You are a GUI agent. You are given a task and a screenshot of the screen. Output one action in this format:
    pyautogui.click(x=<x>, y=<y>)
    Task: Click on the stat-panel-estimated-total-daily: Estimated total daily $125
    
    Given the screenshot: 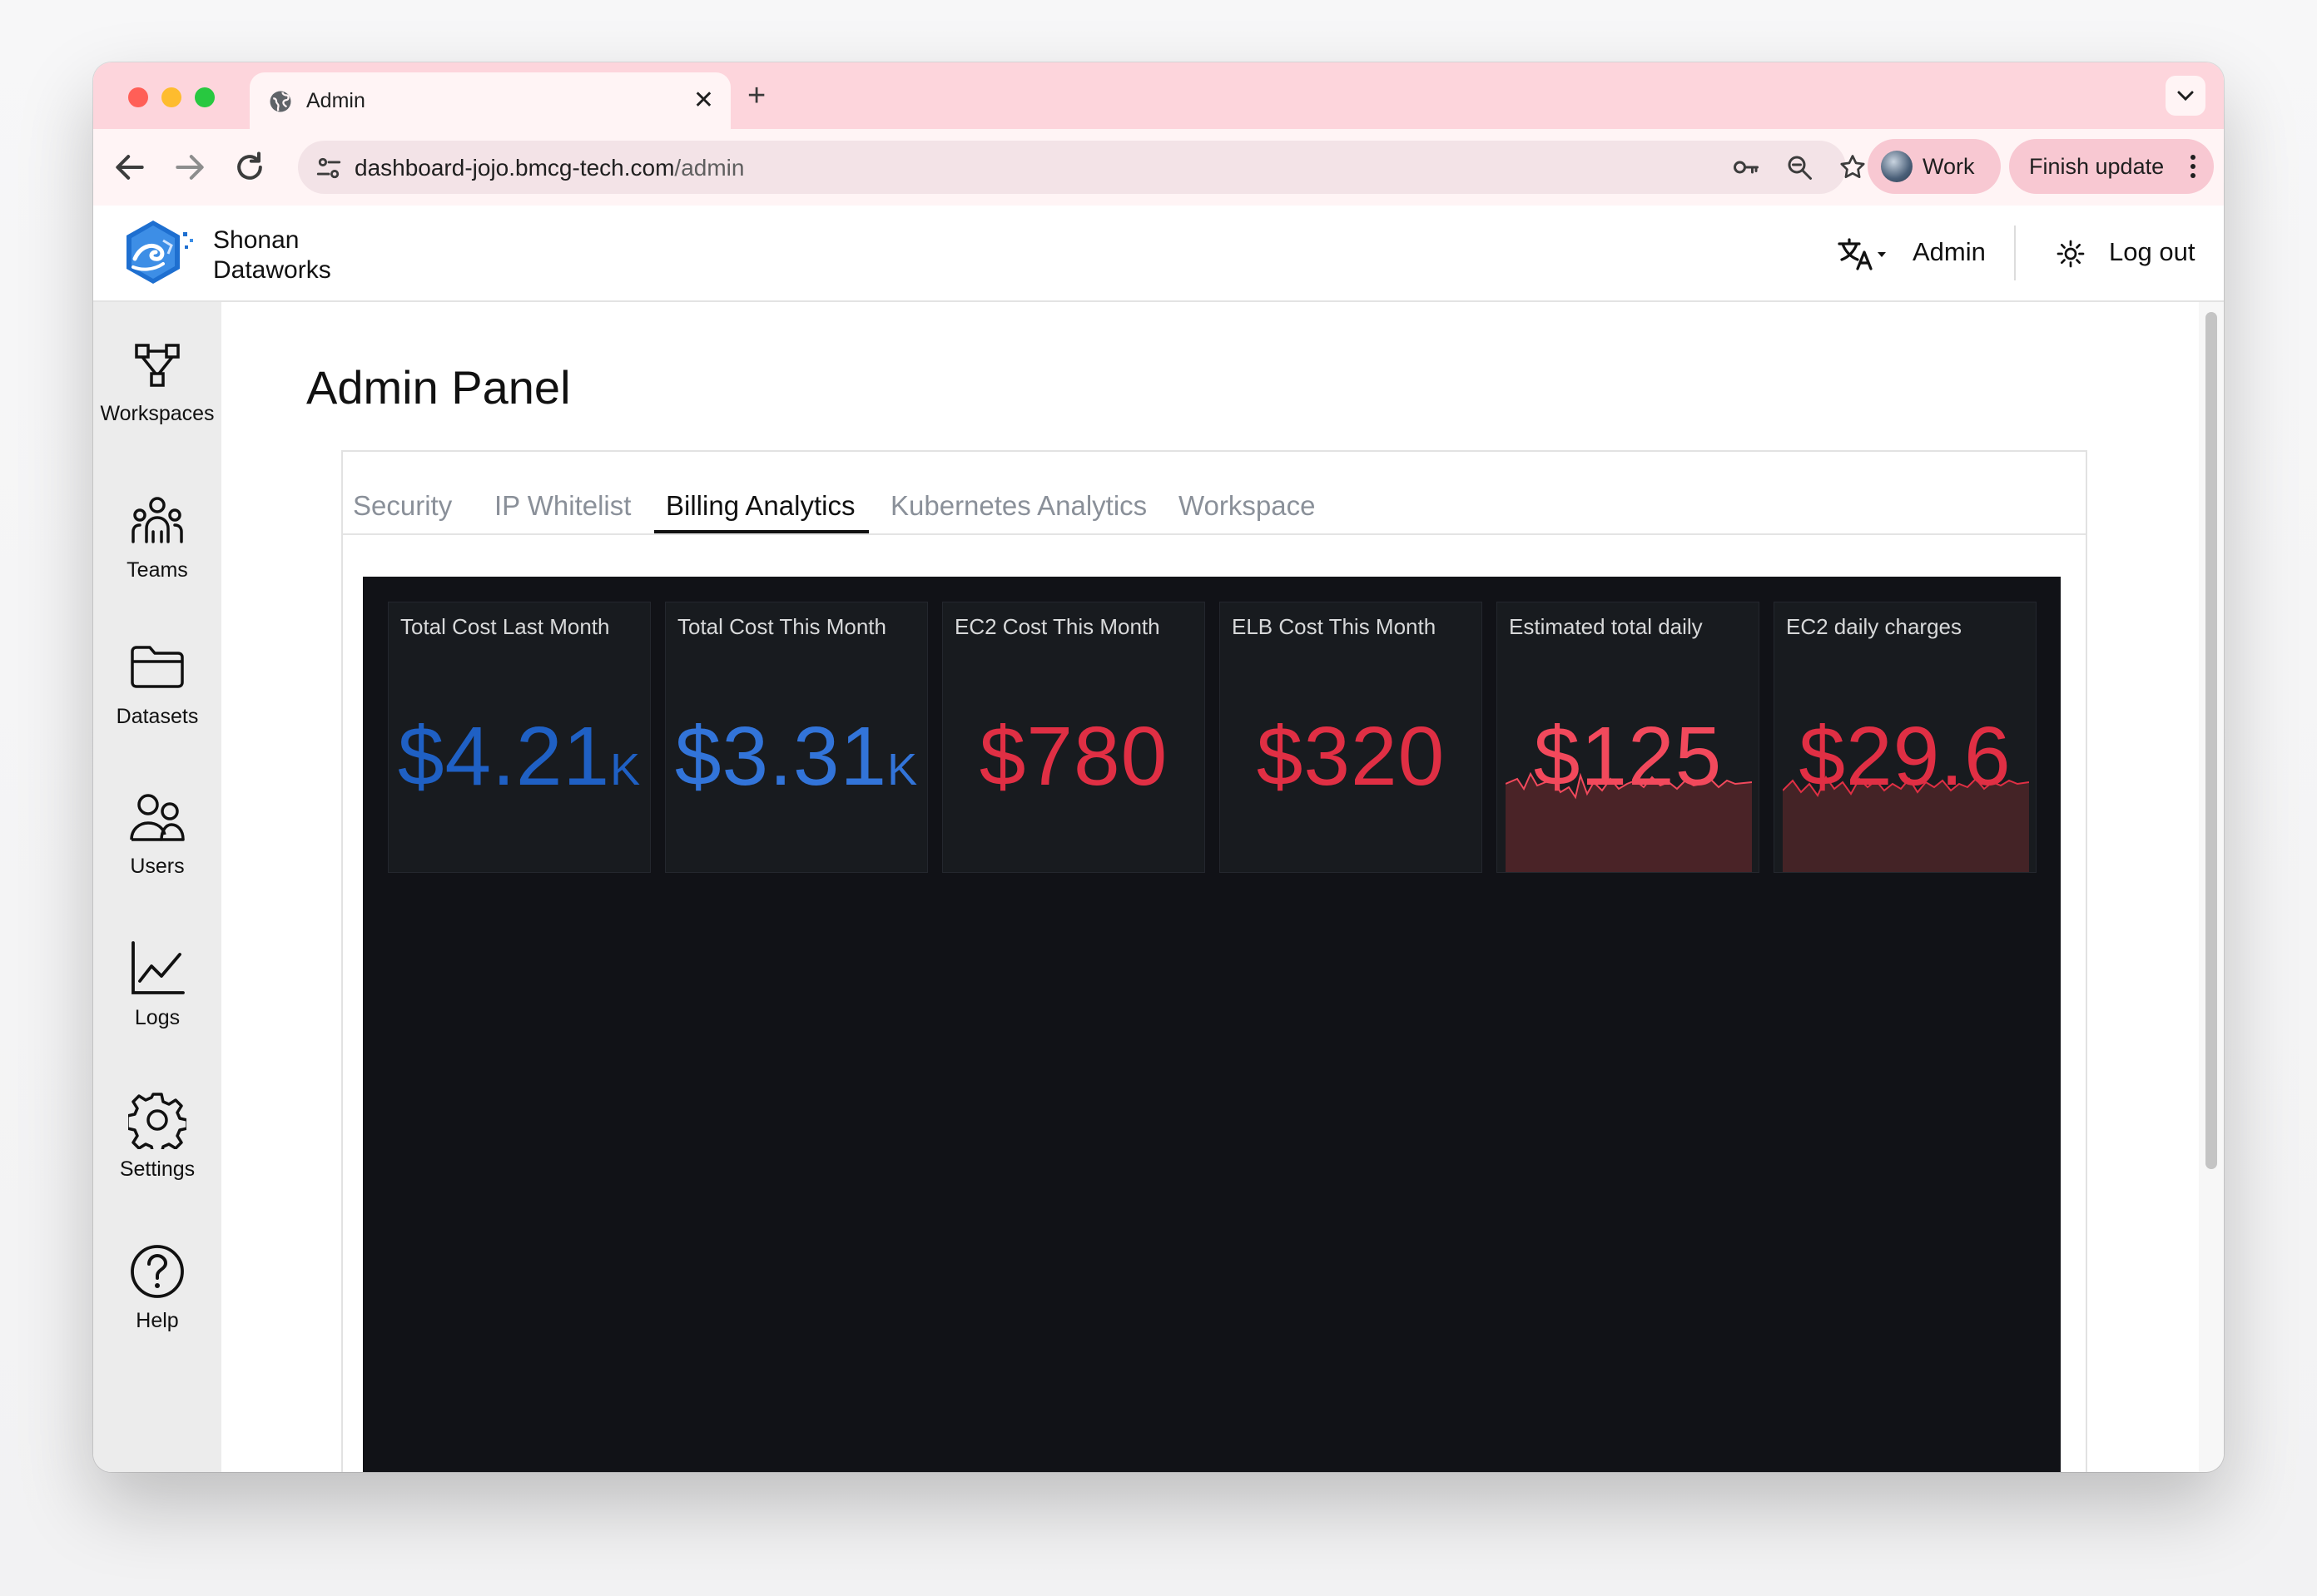 What is the action you would take?
    pyautogui.click(x=1627, y=737)
    